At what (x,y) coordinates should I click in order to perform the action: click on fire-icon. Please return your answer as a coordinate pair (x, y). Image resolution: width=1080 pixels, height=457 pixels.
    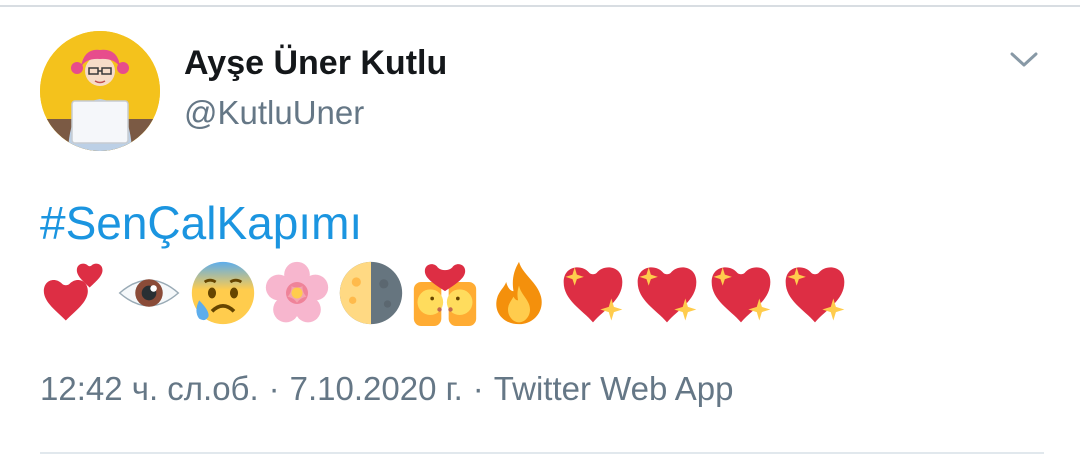
    Looking at the image, I should click on (519, 293).